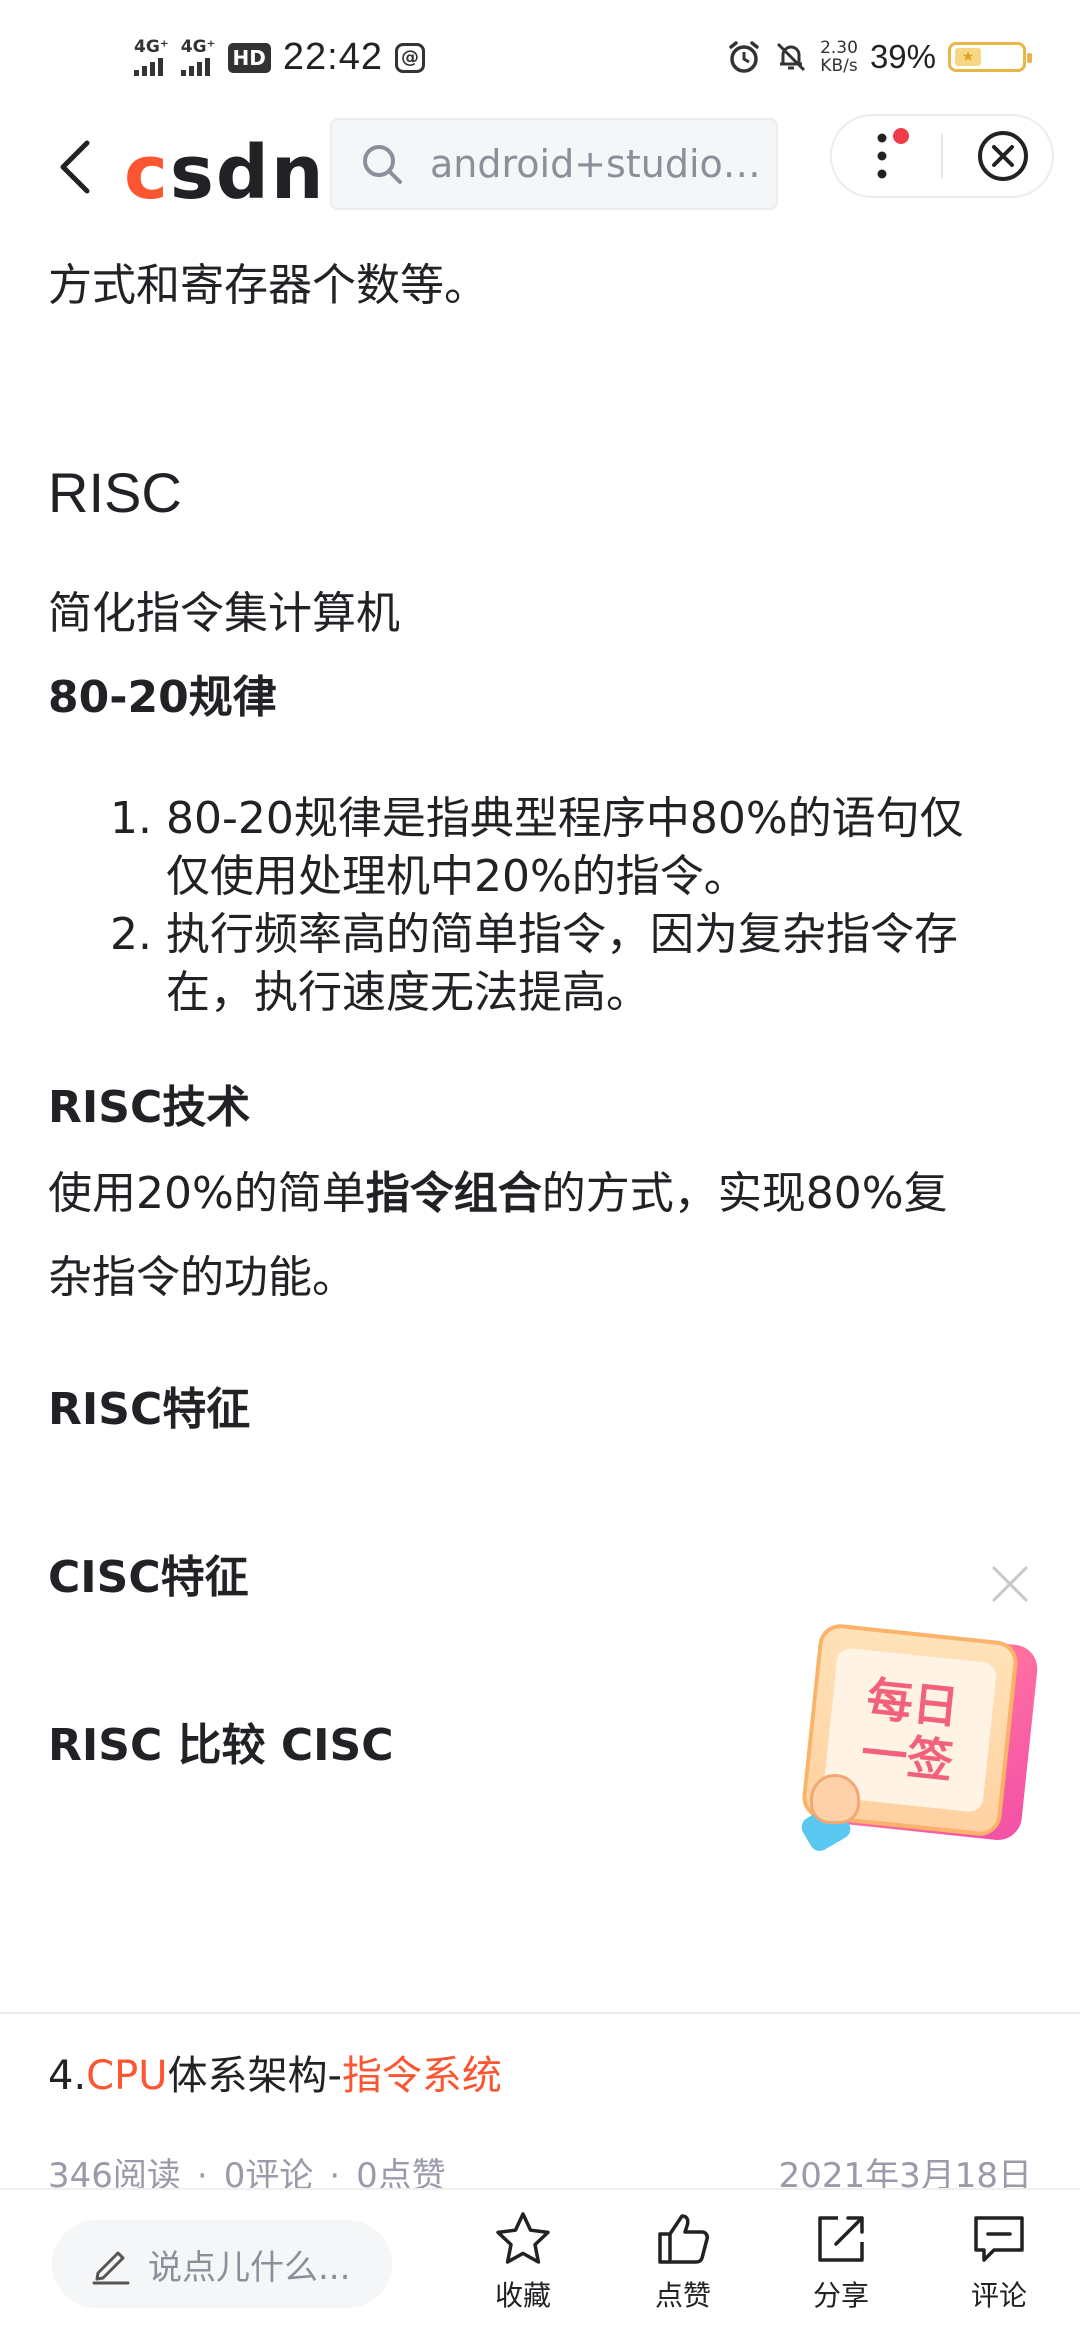  I want to click on share-icon, so click(841, 2239).